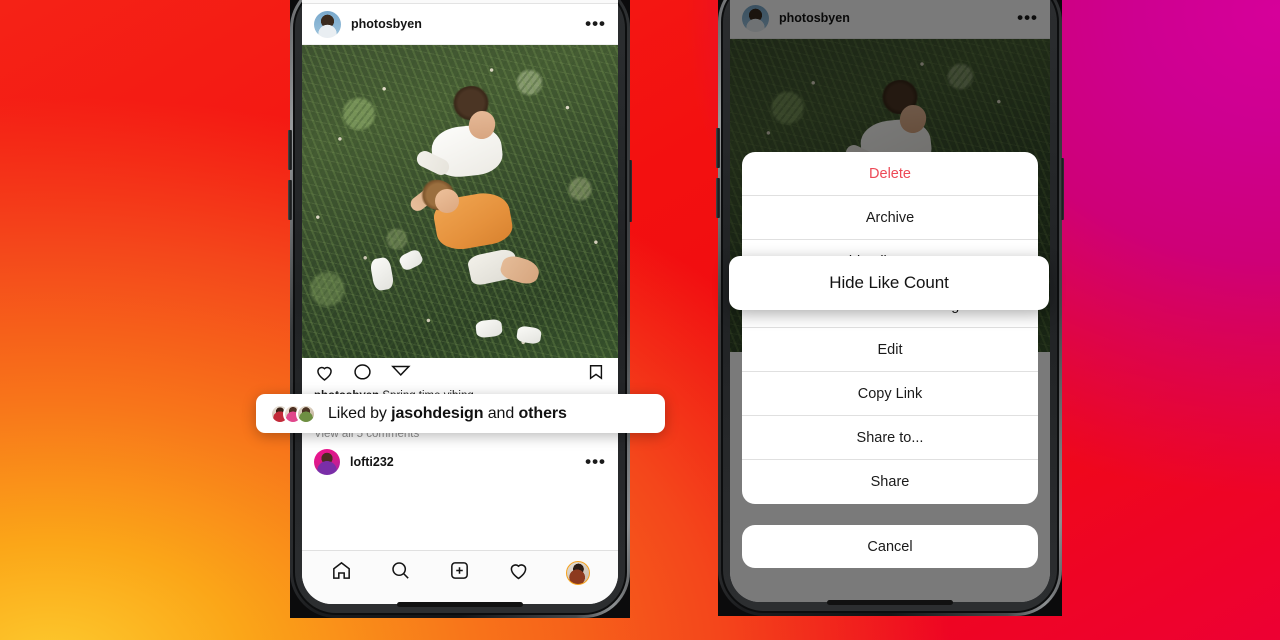 The width and height of the screenshot is (1280, 640). What do you see at coordinates (460, 372) in the screenshot?
I see `post-action-row` at bounding box center [460, 372].